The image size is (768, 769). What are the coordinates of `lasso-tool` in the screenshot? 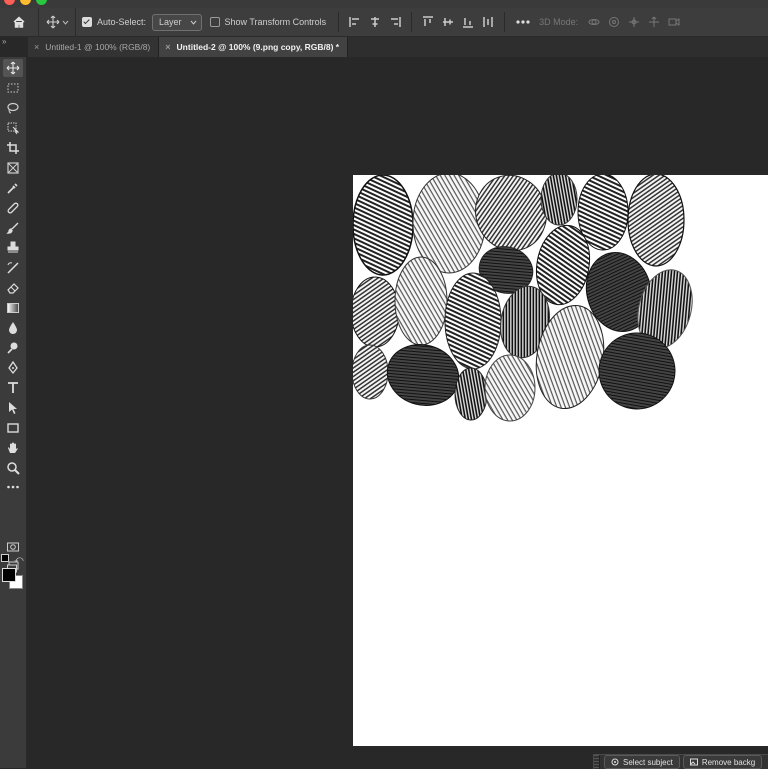 It's located at (13, 108).